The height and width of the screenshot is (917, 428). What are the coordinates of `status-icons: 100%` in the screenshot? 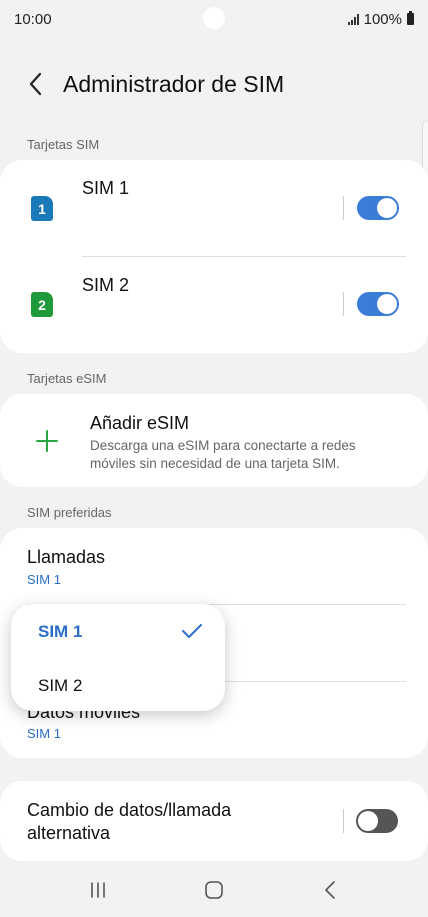 It's located at (380, 19).